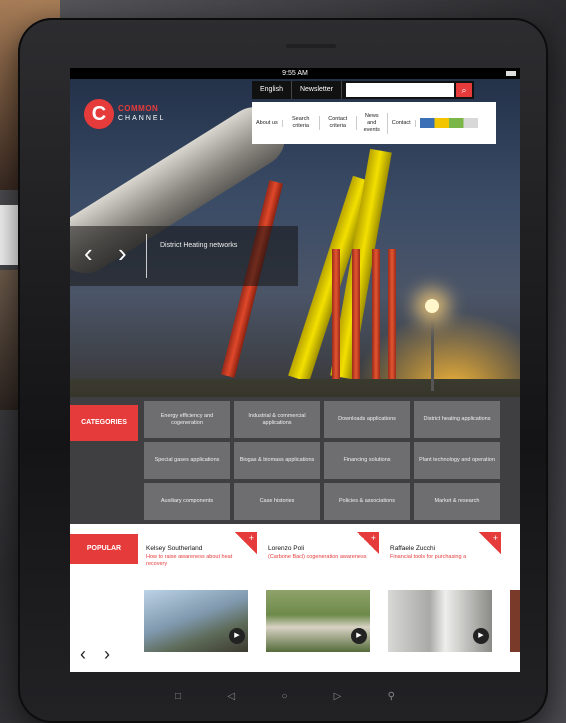  I want to click on top-nav: English Newsletter ⌕, so click(363, 90).